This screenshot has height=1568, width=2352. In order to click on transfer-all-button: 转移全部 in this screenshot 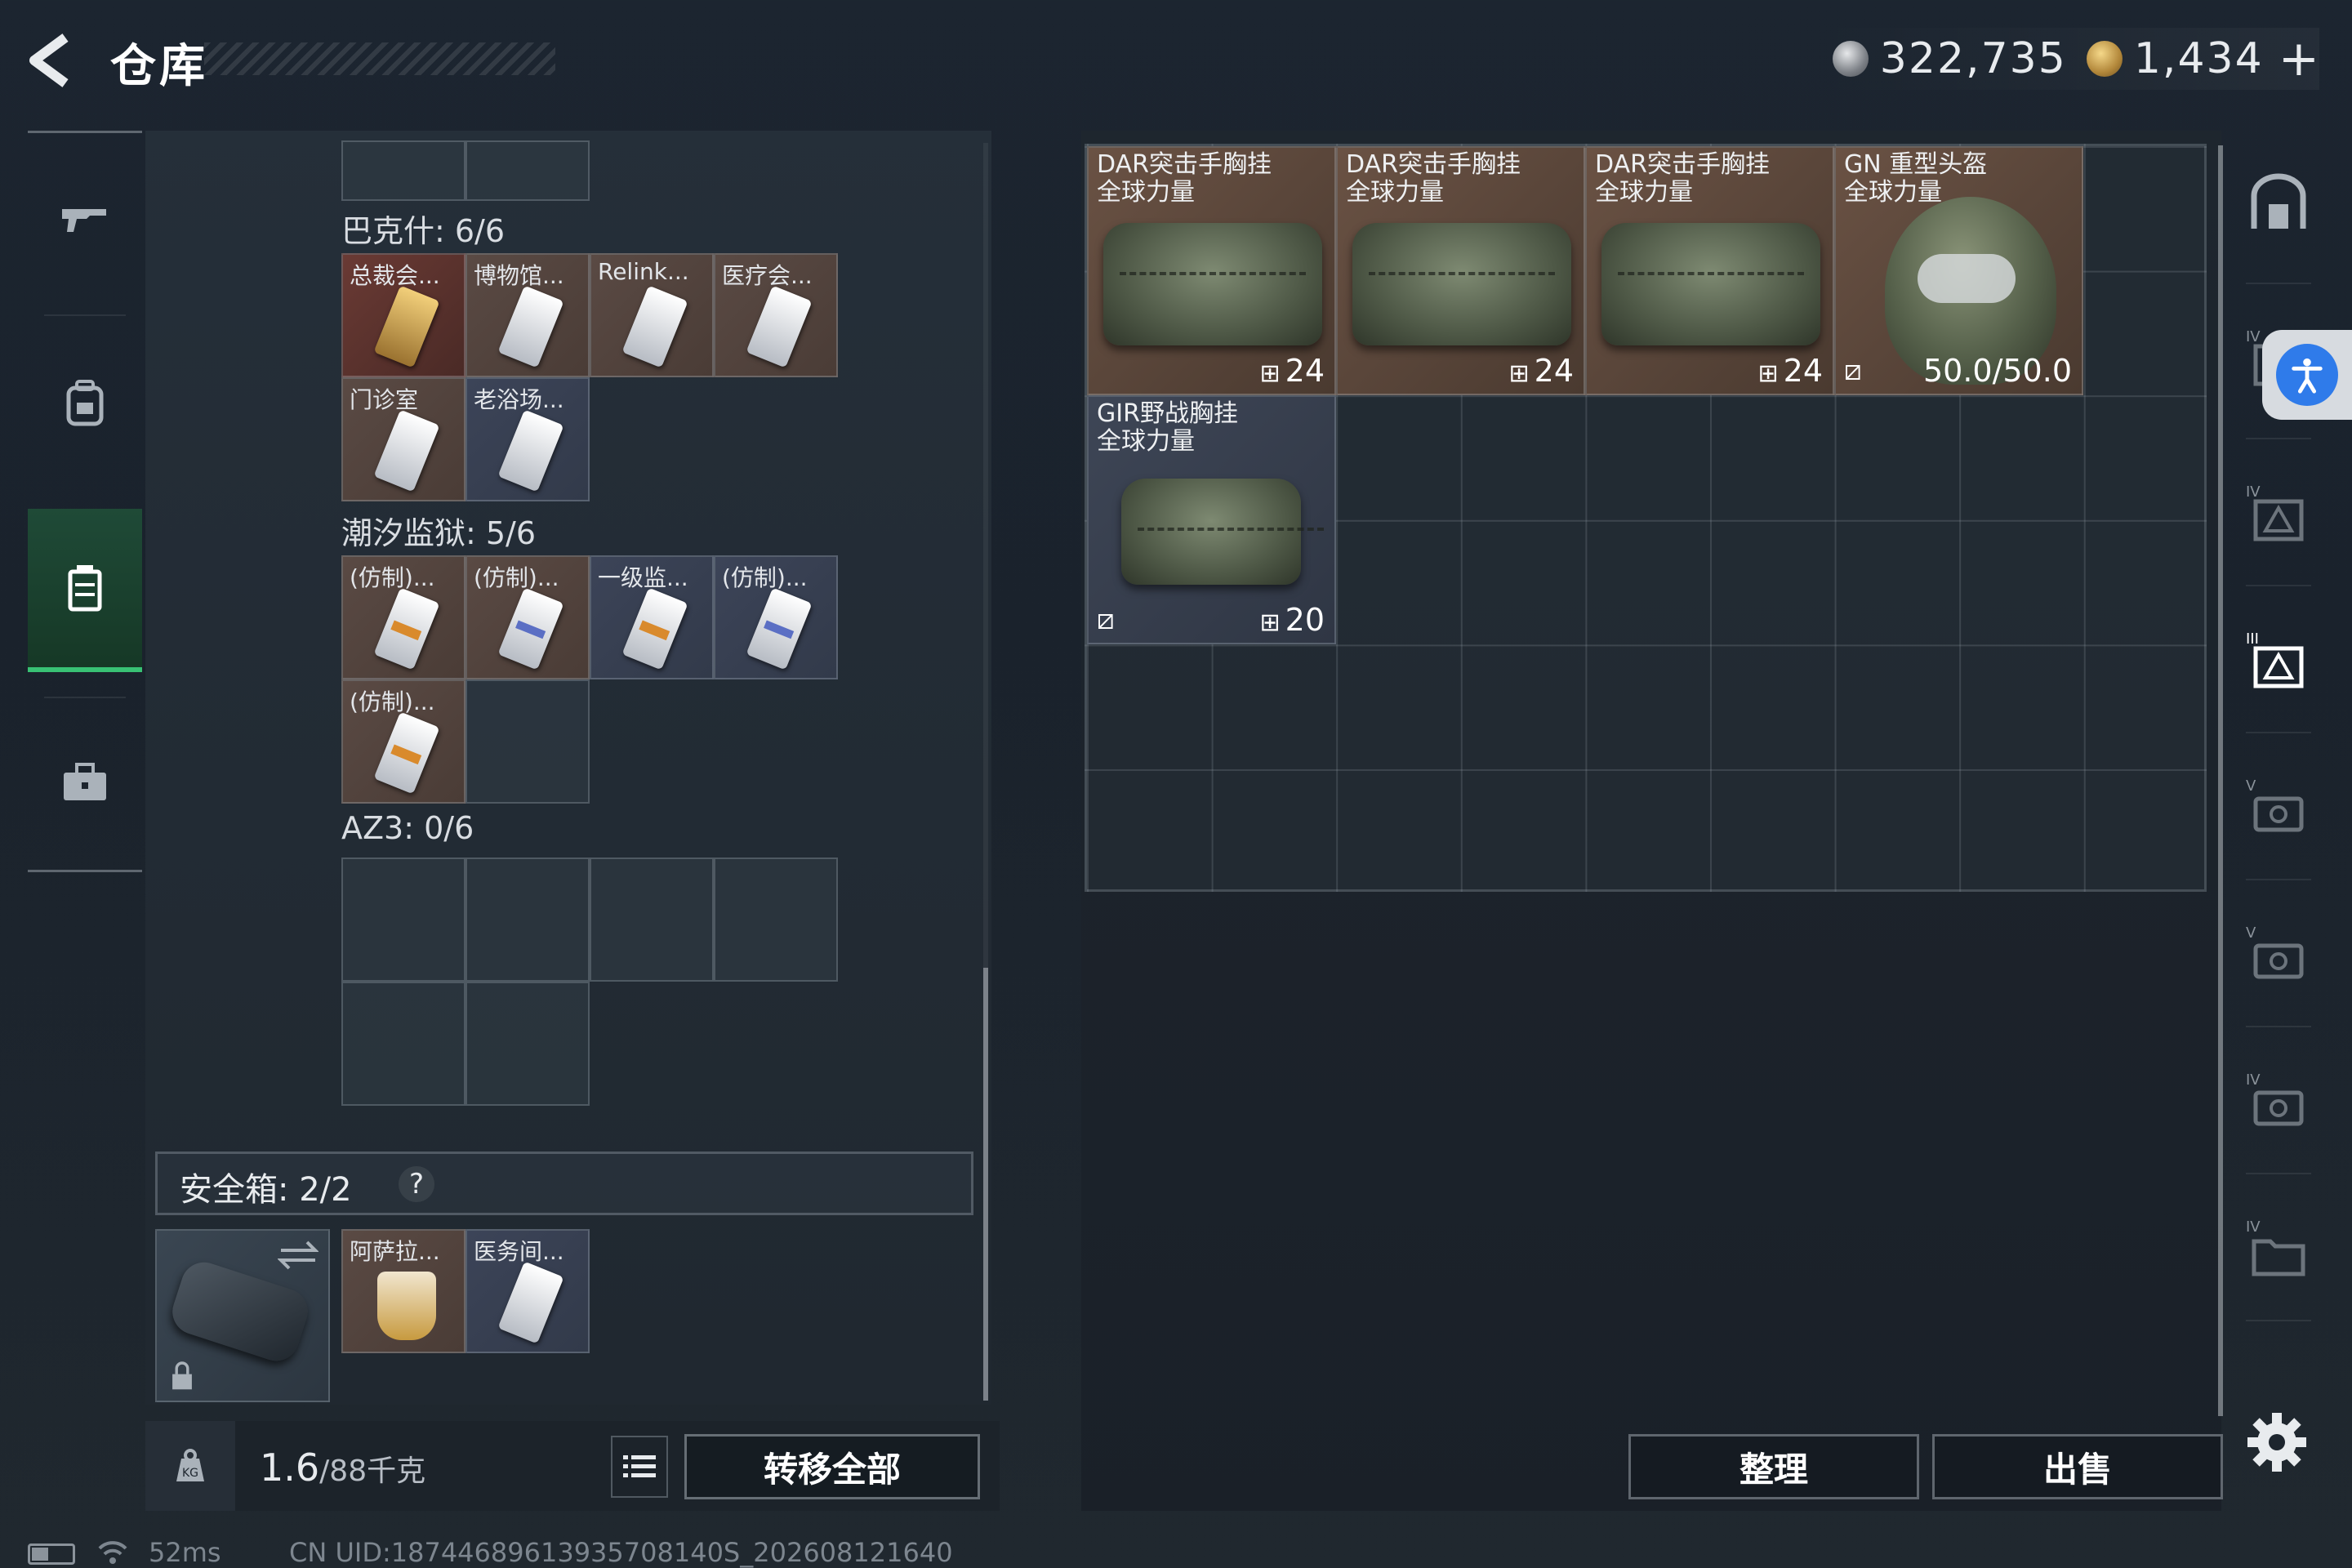, I will do `click(832, 1466)`.